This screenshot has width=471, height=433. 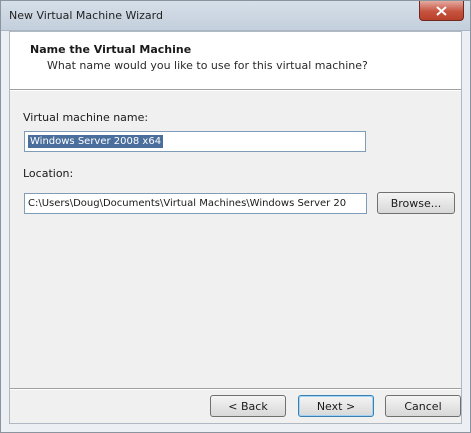 What do you see at coordinates (336, 406) in the screenshot?
I see `next-button: Next >` at bounding box center [336, 406].